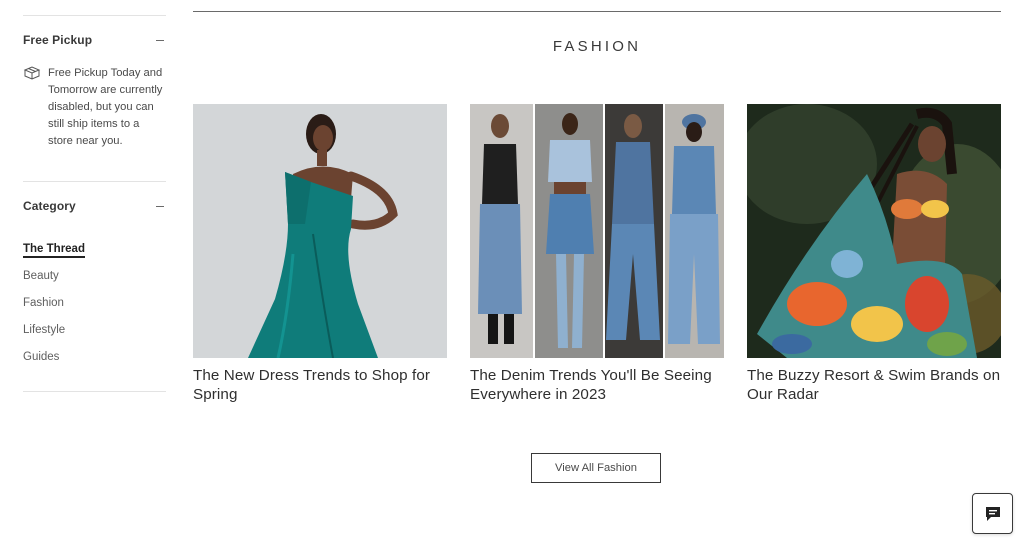  Describe the element at coordinates (94, 361) in the screenshot. I see `category-item-guides: Guides` at that location.